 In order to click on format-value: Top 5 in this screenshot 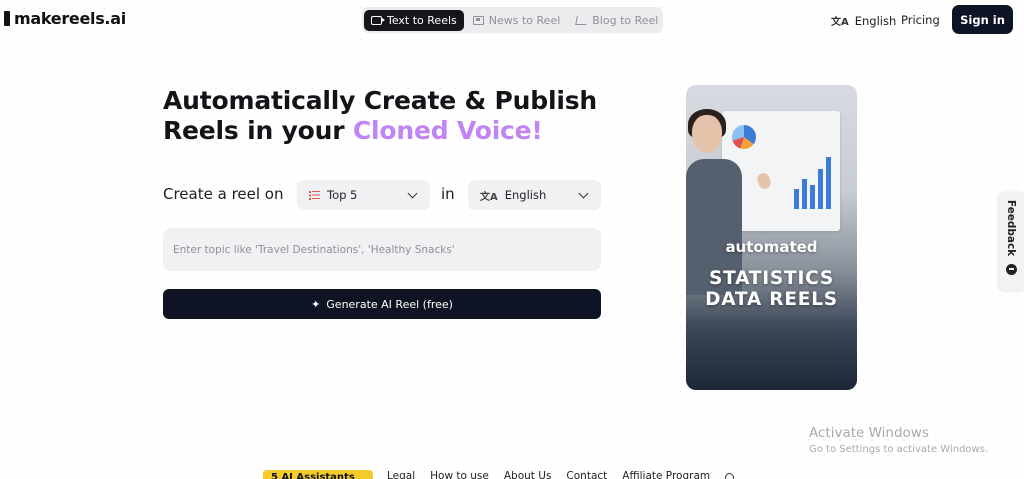, I will do `click(342, 195)`.